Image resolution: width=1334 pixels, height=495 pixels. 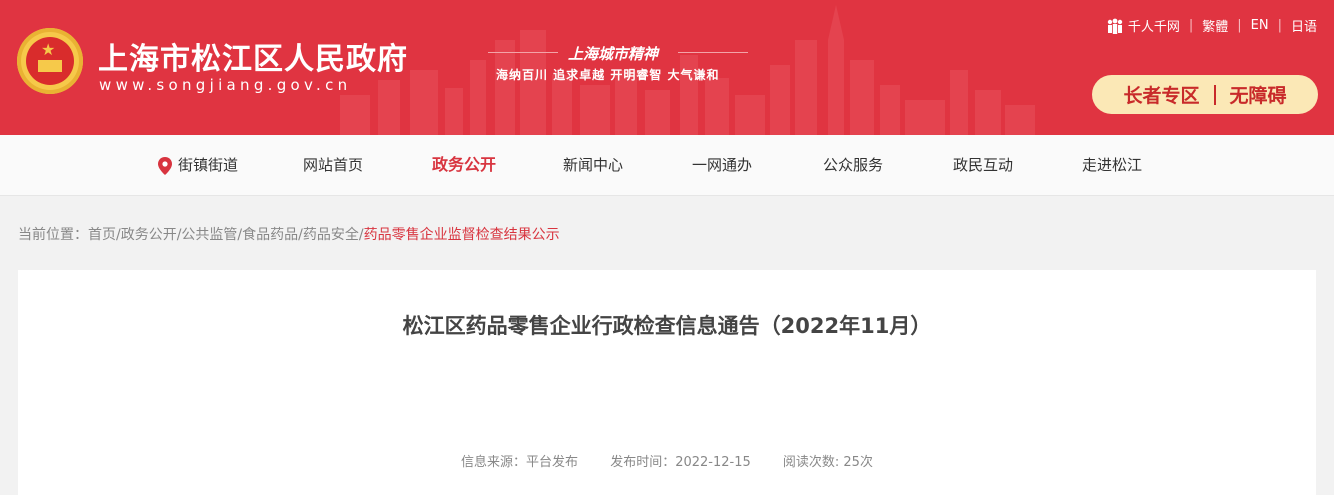 I want to click on national-emblem-logo: ★, so click(x=50, y=61).